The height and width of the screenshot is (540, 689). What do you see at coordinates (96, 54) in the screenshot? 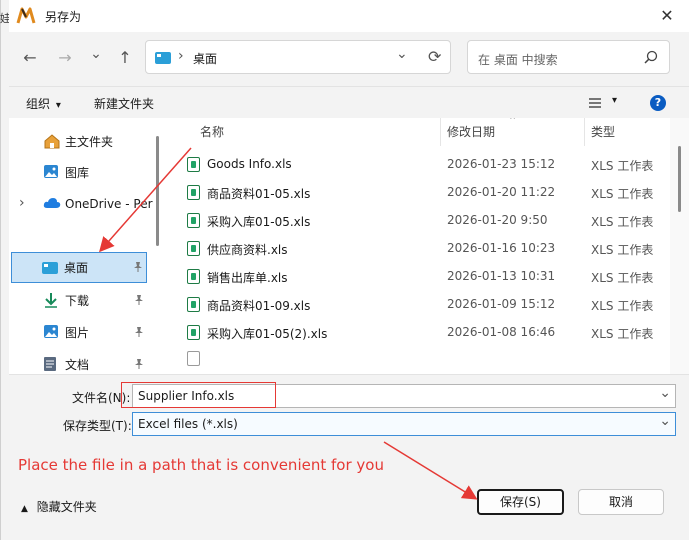
I see `recent-locations-dropdown-icon: ⌄` at bounding box center [96, 54].